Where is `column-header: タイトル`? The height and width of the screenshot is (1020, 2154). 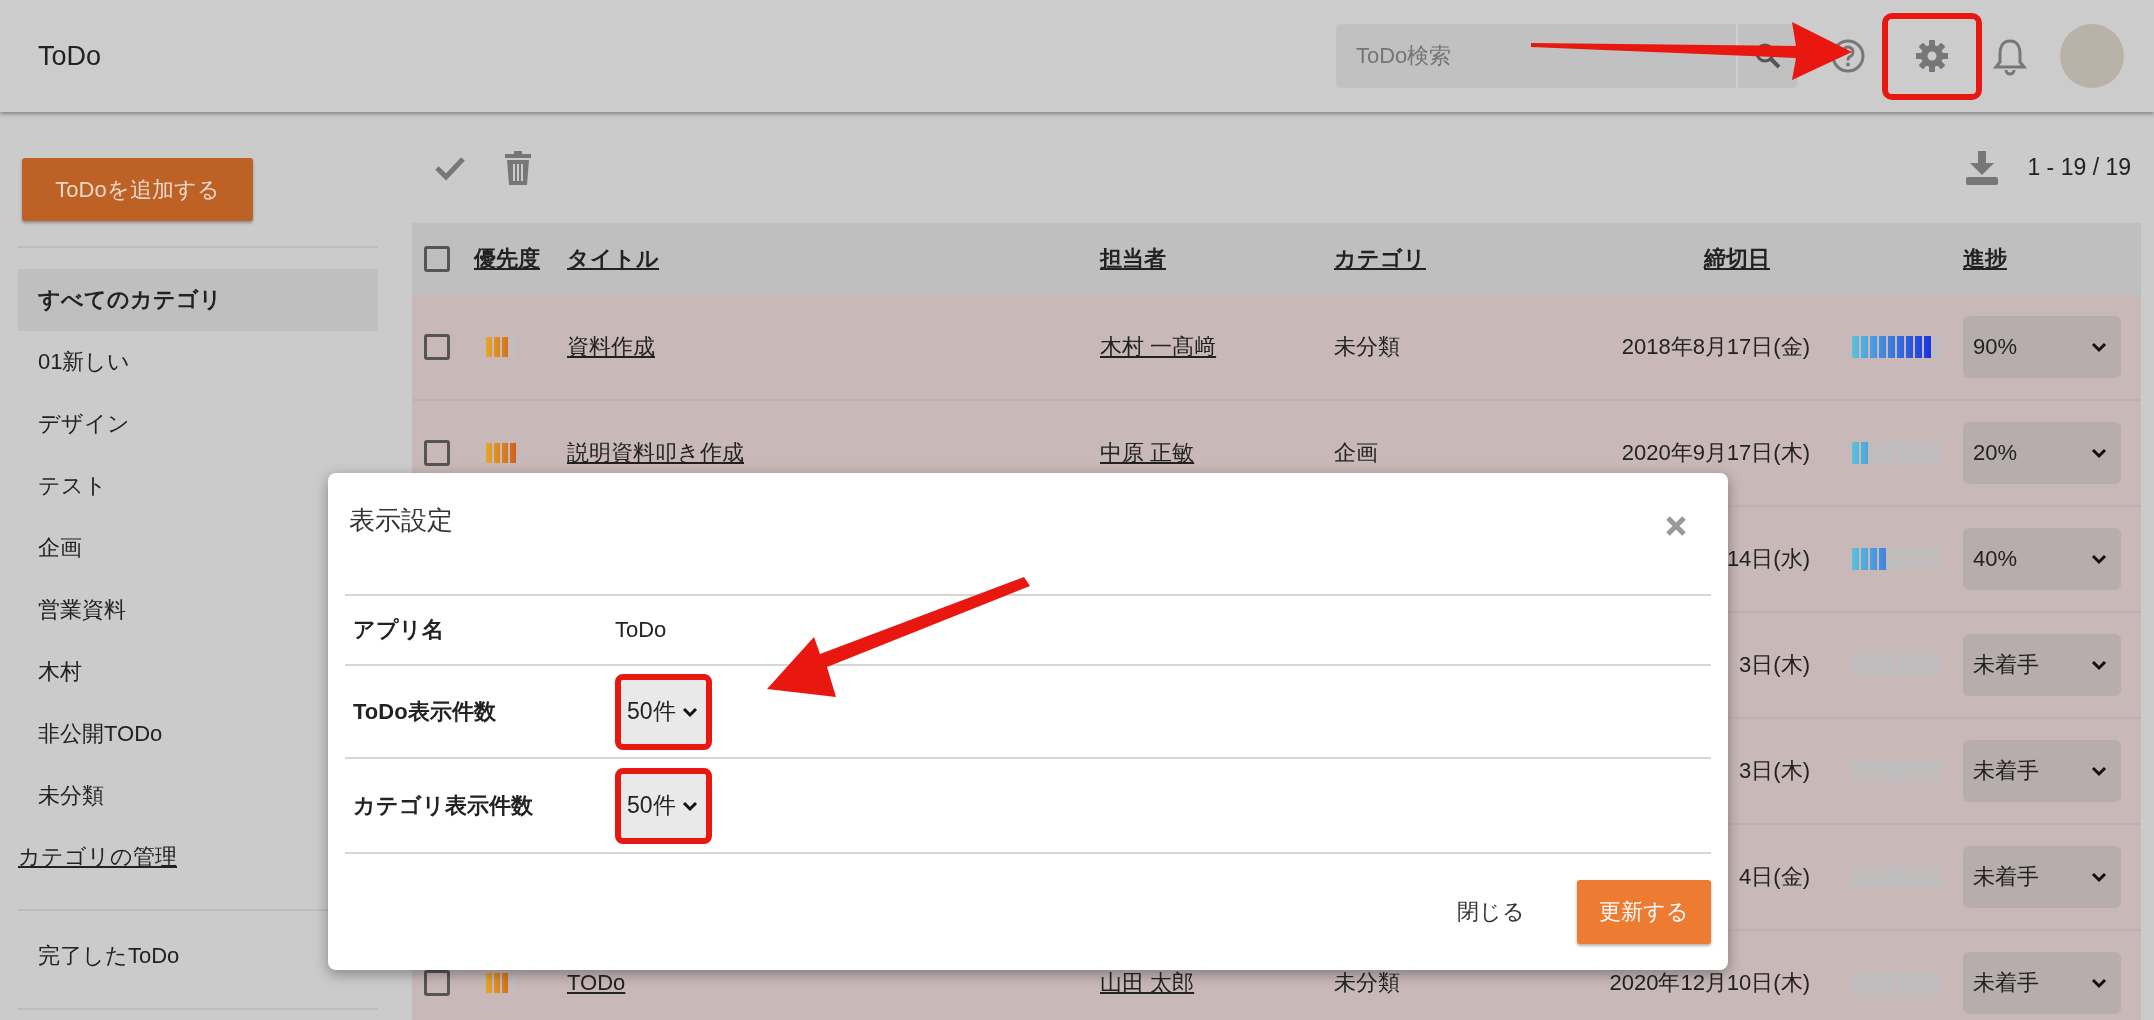
column-header: タイトル is located at coordinates (613, 259).